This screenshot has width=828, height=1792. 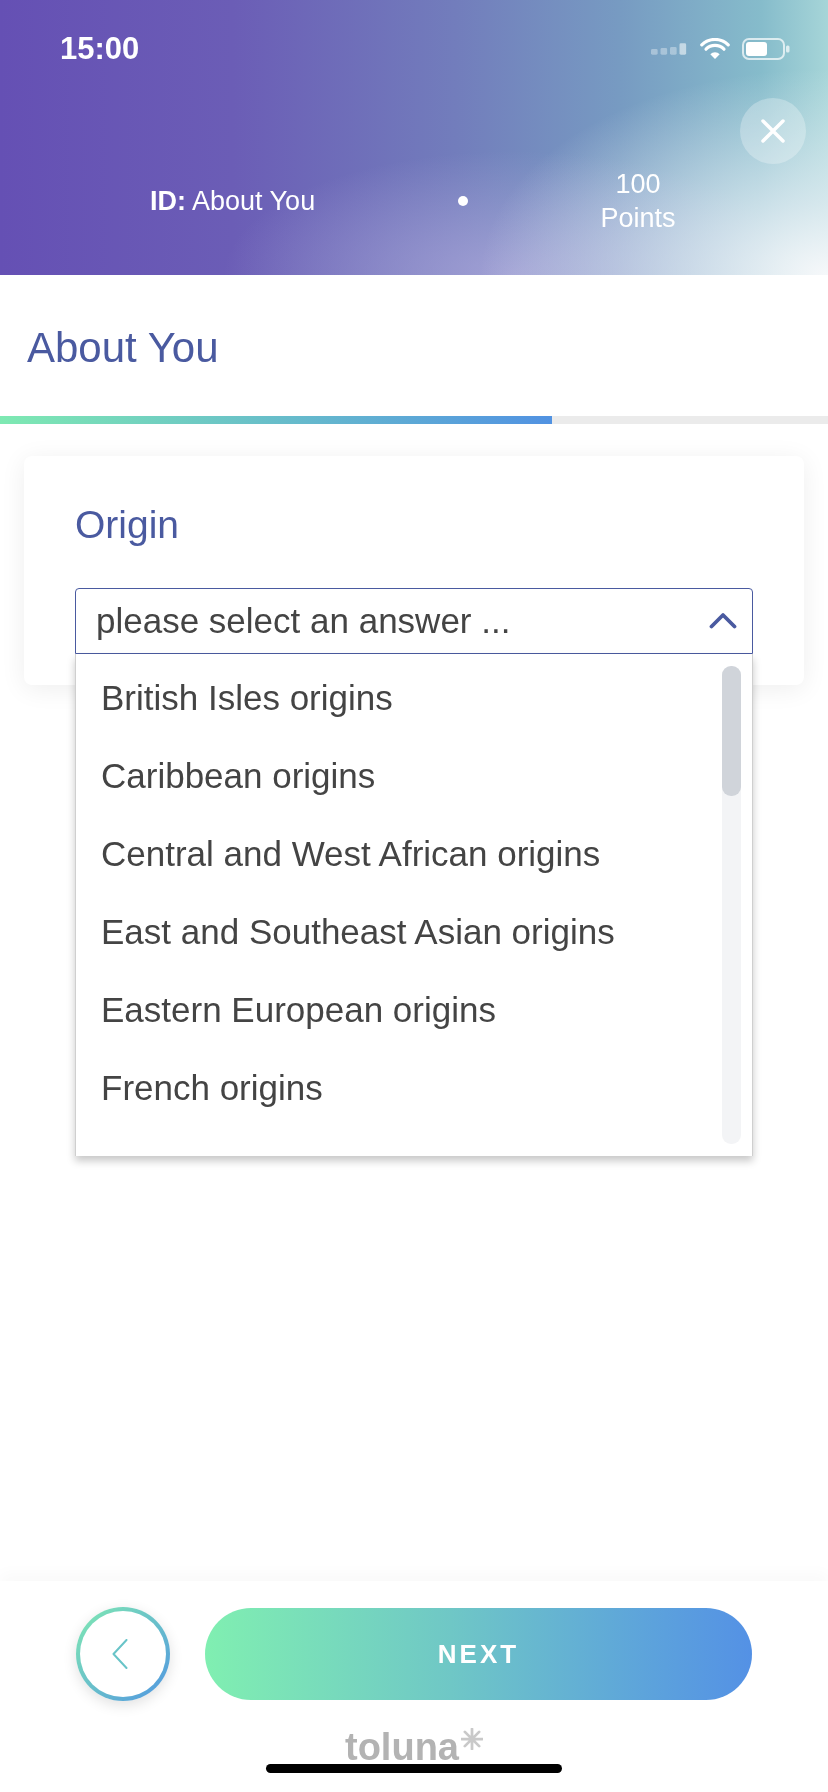 What do you see at coordinates (399, 776) in the screenshot?
I see `dropdown-option: Caribbean origins` at bounding box center [399, 776].